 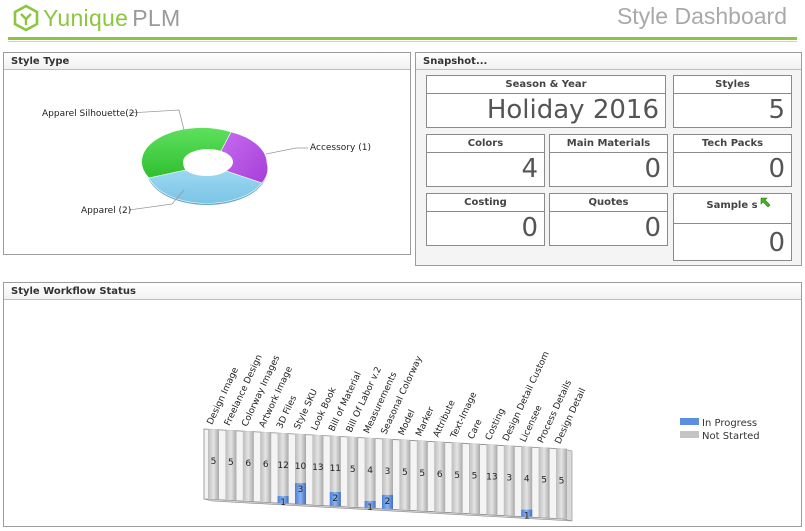 I want to click on bars-group: 5 5 6 6 12110313 1125 41325 5 6 5 5 13 3 415 5, so click(x=387, y=475).